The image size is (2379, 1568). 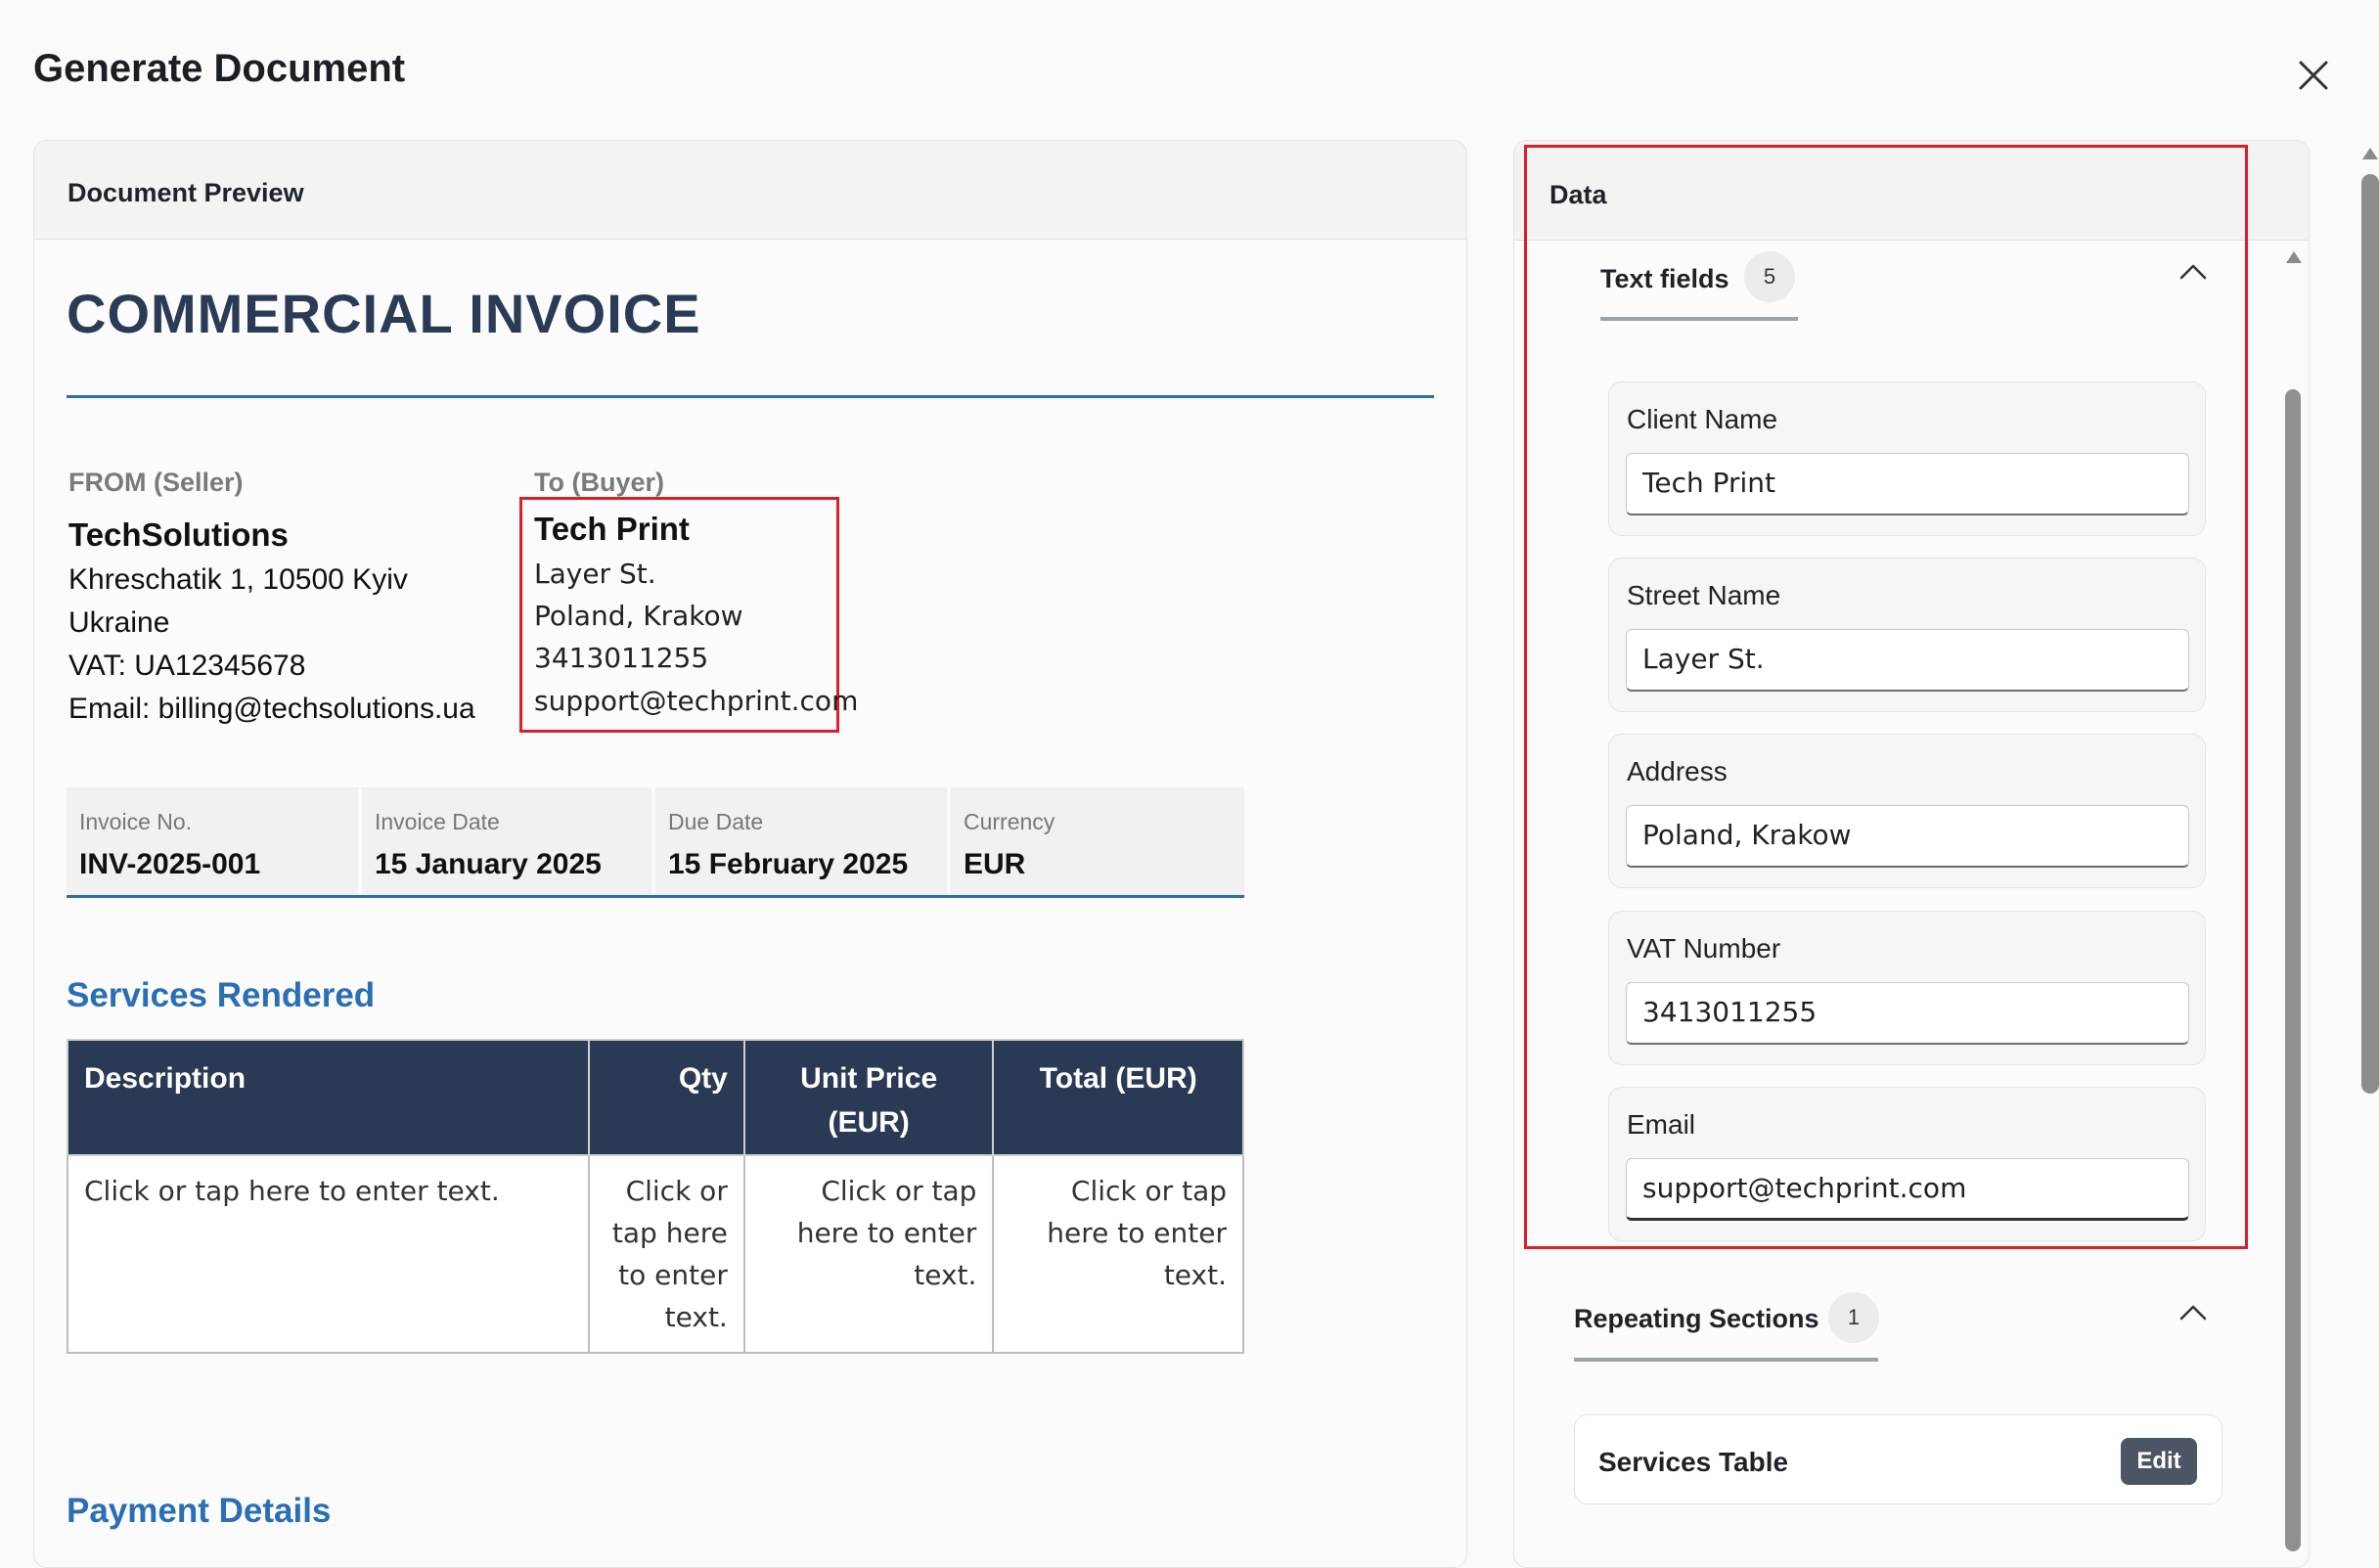 What do you see at coordinates (329, 1097) in the screenshot?
I see `col-description: Description` at bounding box center [329, 1097].